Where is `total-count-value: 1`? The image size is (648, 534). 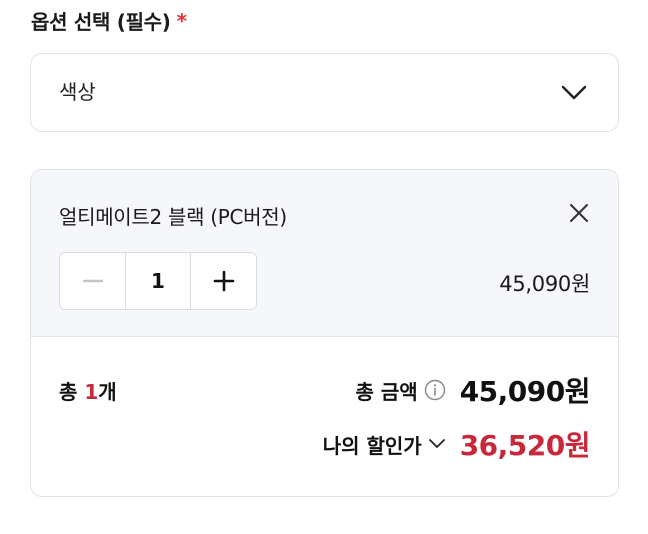
total-count-value: 1 is located at coordinates (91, 392).